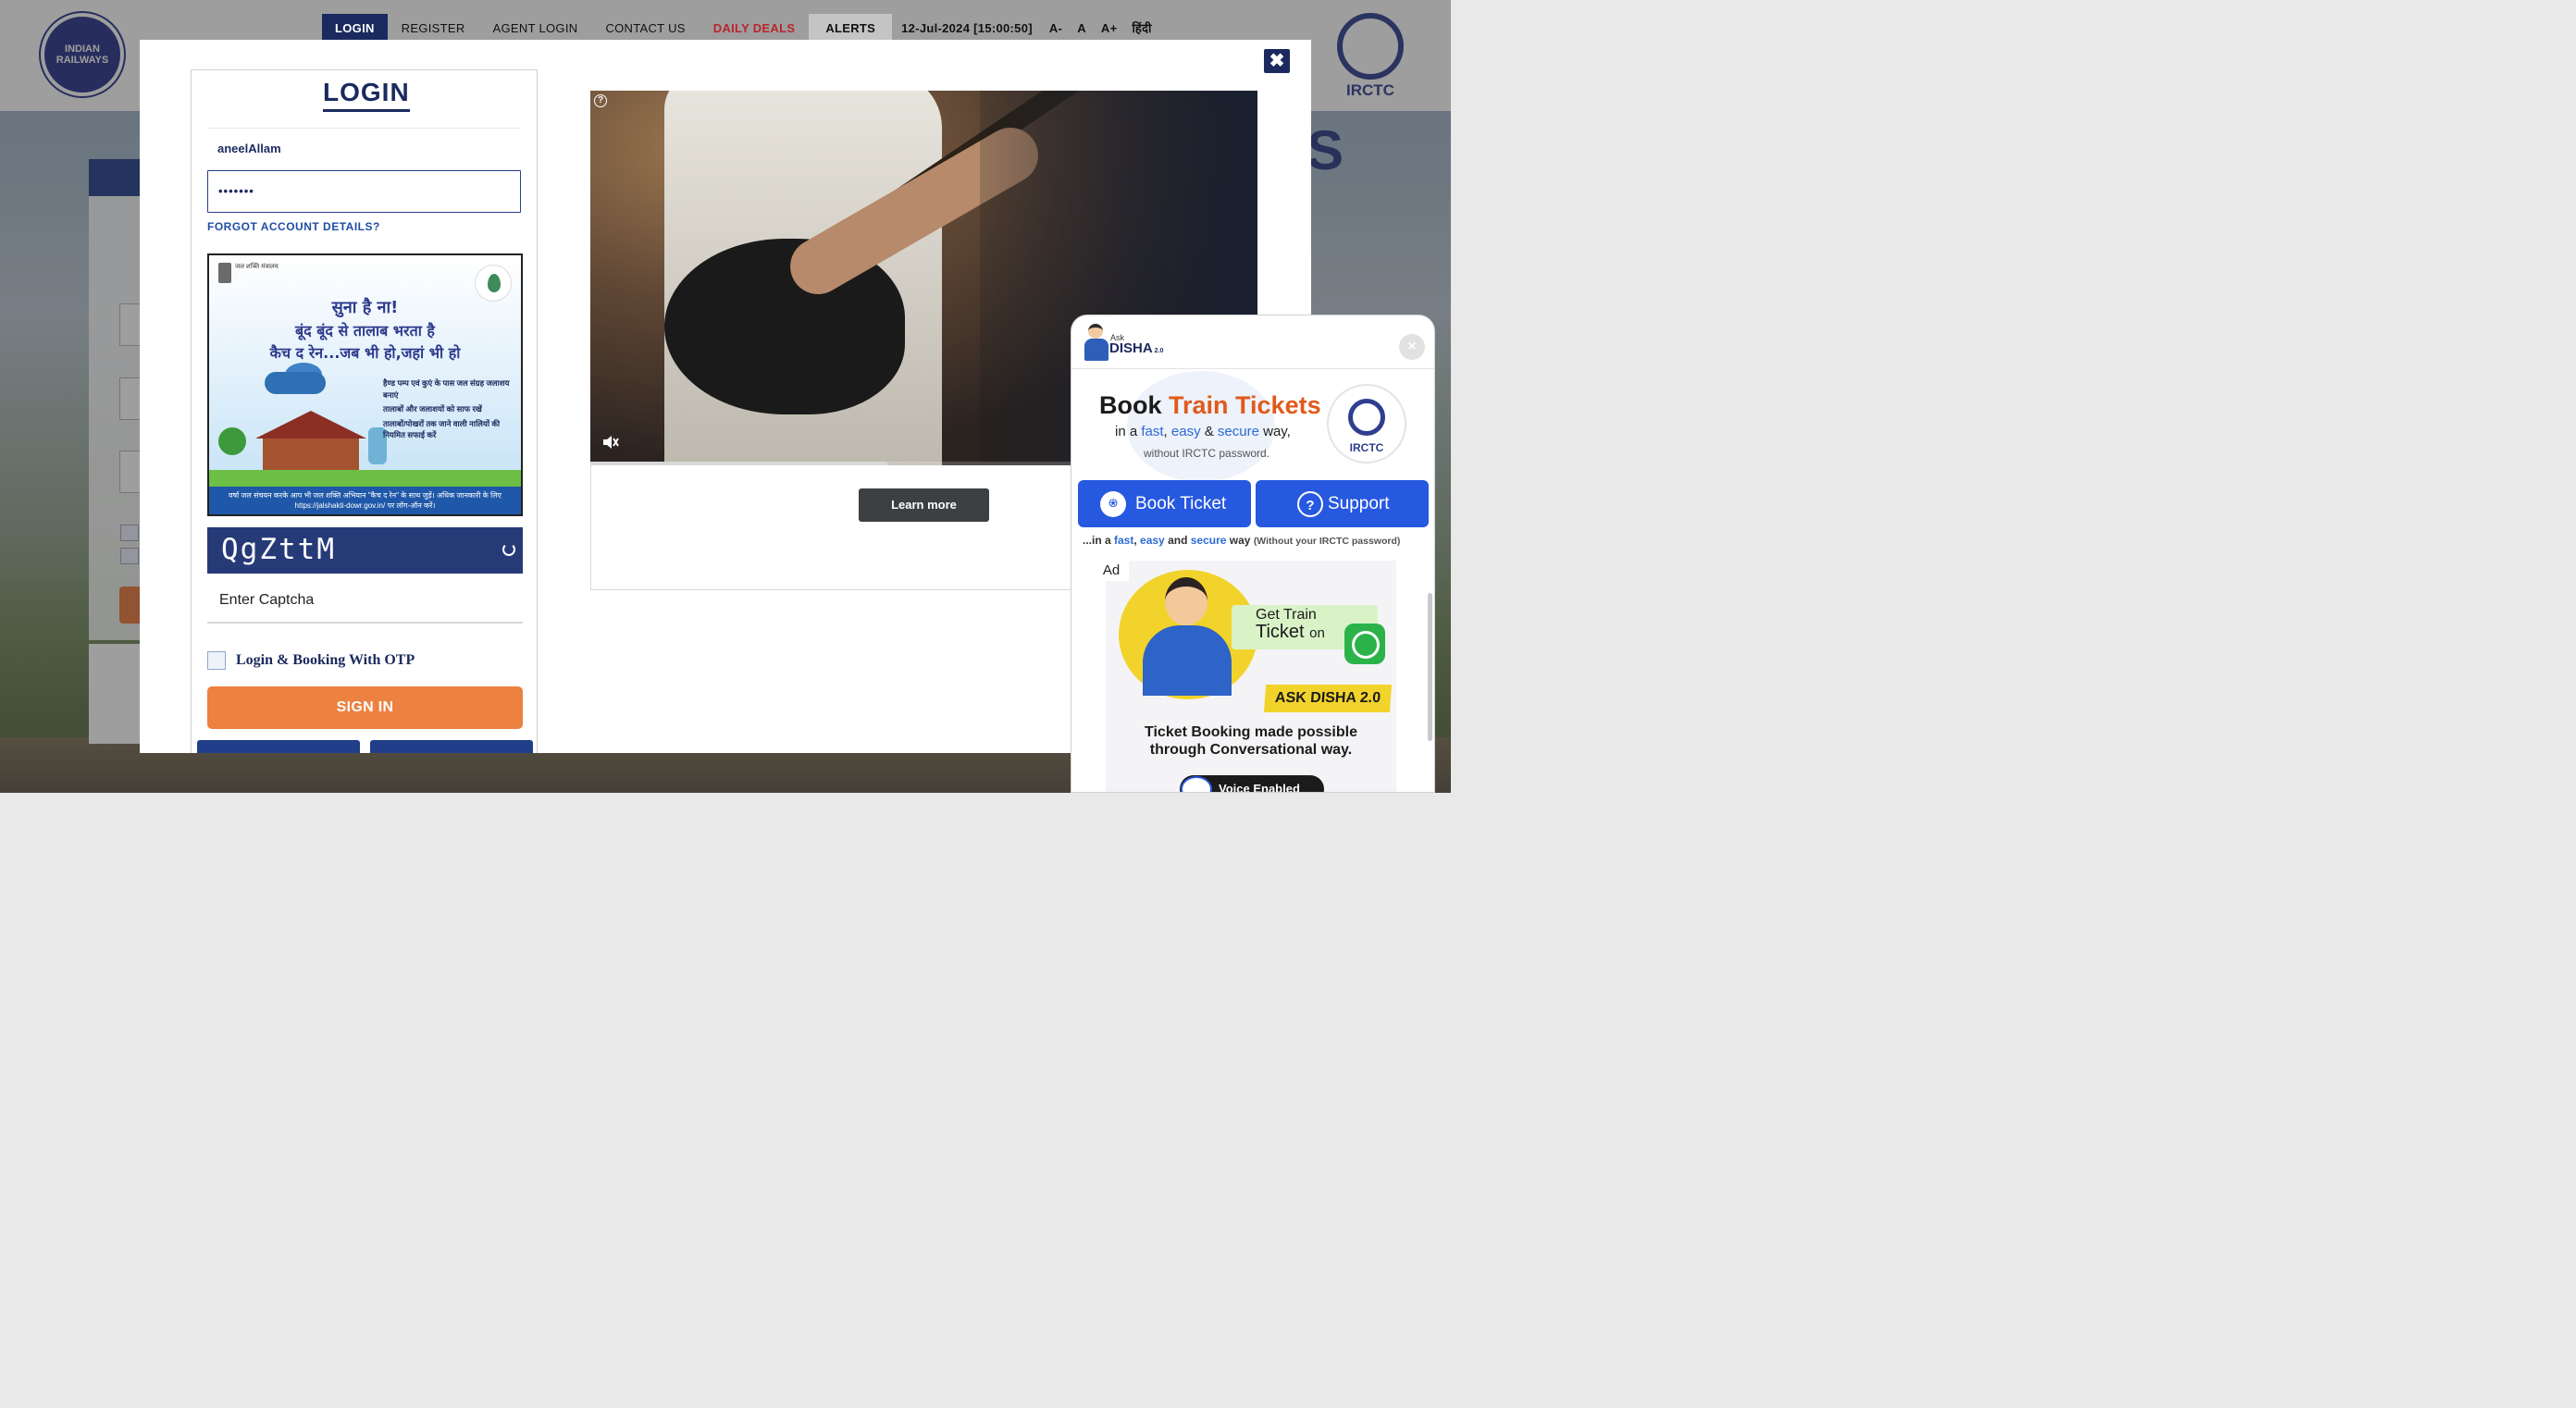  What do you see at coordinates (1209, 540) in the screenshot?
I see `tag-secure: secure` at bounding box center [1209, 540].